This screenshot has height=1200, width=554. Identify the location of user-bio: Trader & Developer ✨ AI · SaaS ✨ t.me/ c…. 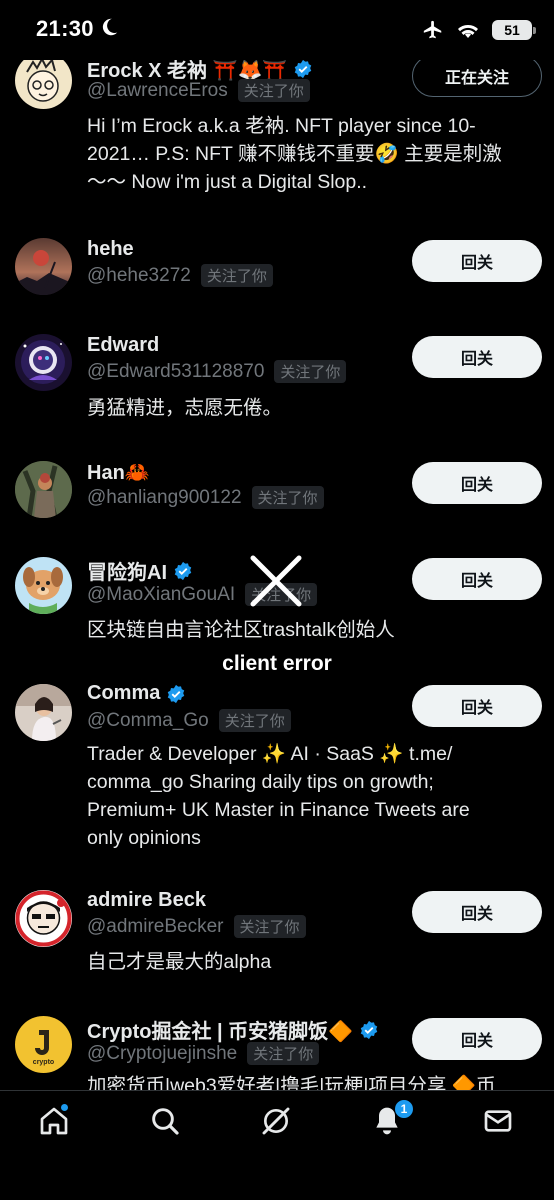
(278, 796).